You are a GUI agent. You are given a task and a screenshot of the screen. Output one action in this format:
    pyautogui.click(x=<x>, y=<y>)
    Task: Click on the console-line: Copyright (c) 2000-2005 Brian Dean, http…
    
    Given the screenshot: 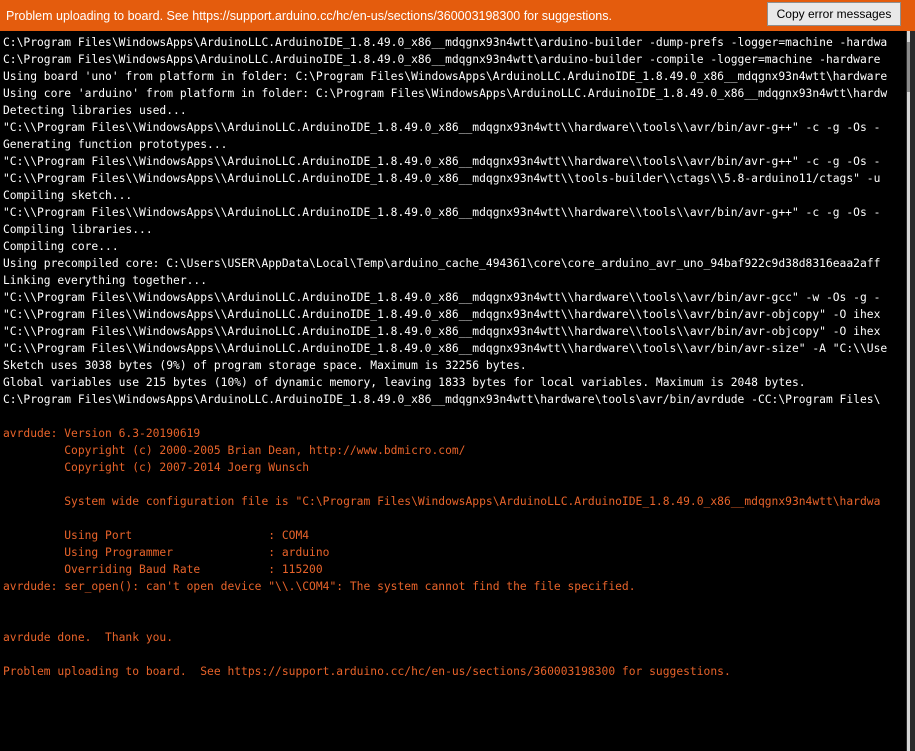 What is the action you would take?
    pyautogui.click(x=234, y=450)
    